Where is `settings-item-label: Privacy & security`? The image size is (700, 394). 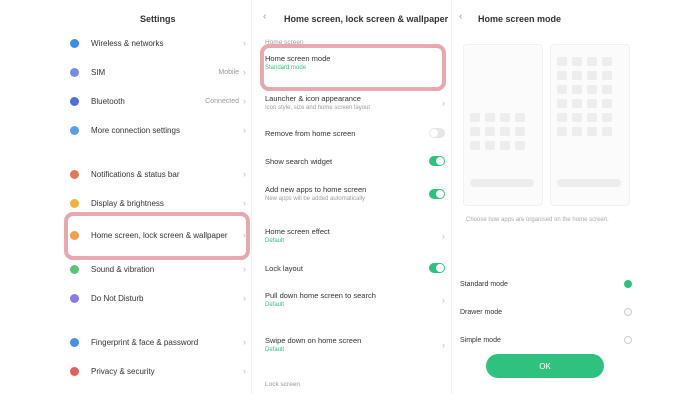 settings-item-label: Privacy & security is located at coordinates (123, 371).